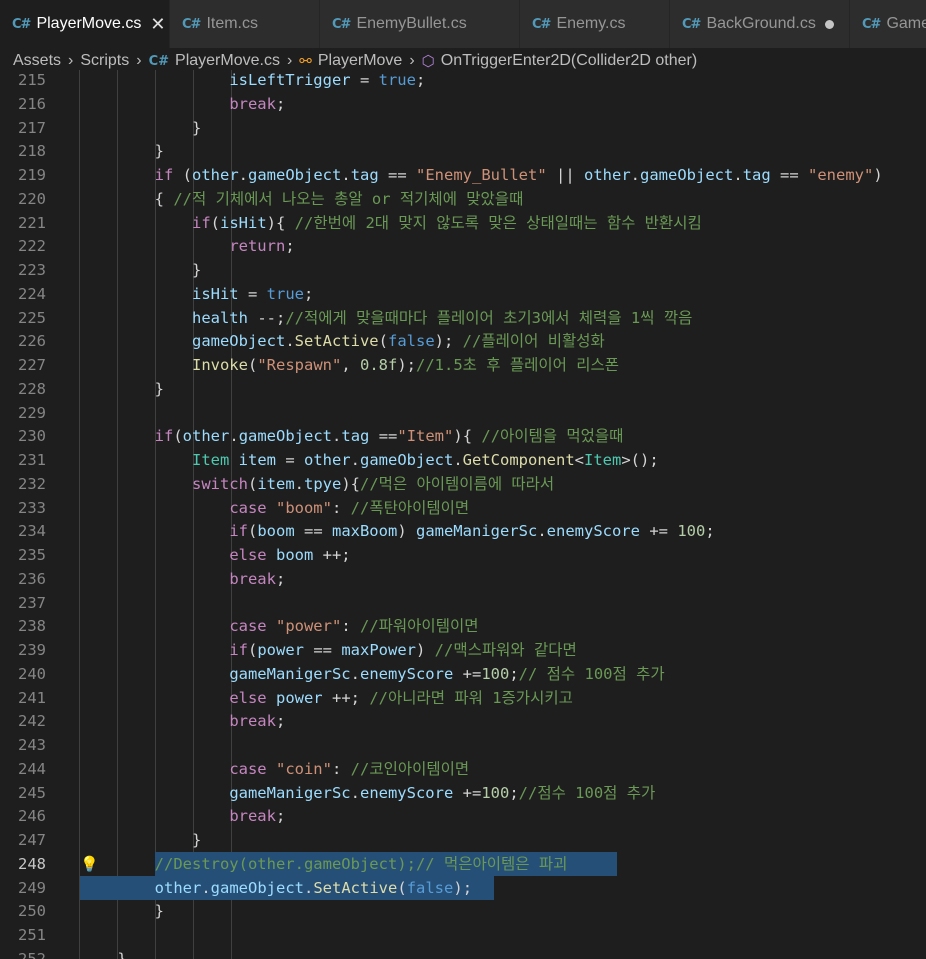  Describe the element at coordinates (32, 151) in the screenshot. I see `line-number: 218` at that location.